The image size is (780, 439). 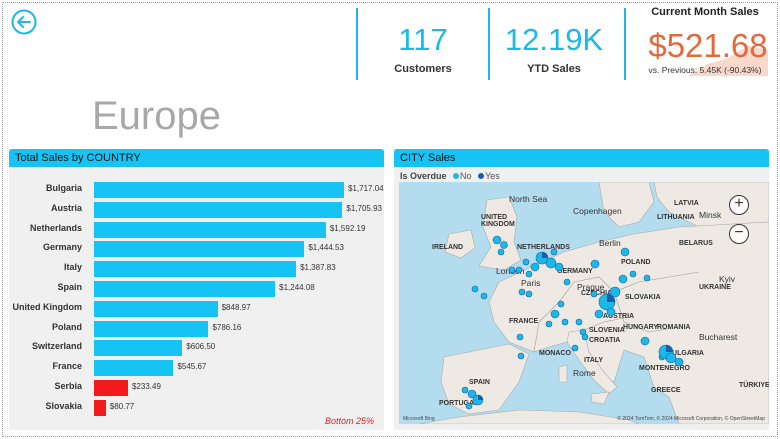 I want to click on bottom-note: Bottom 25%, so click(x=349, y=421).